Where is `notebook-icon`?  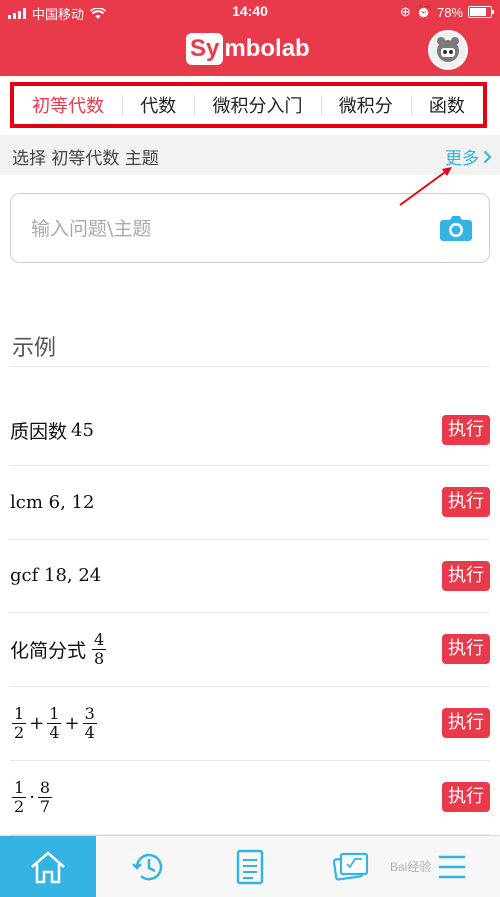
notebook-icon is located at coordinates (250, 866).